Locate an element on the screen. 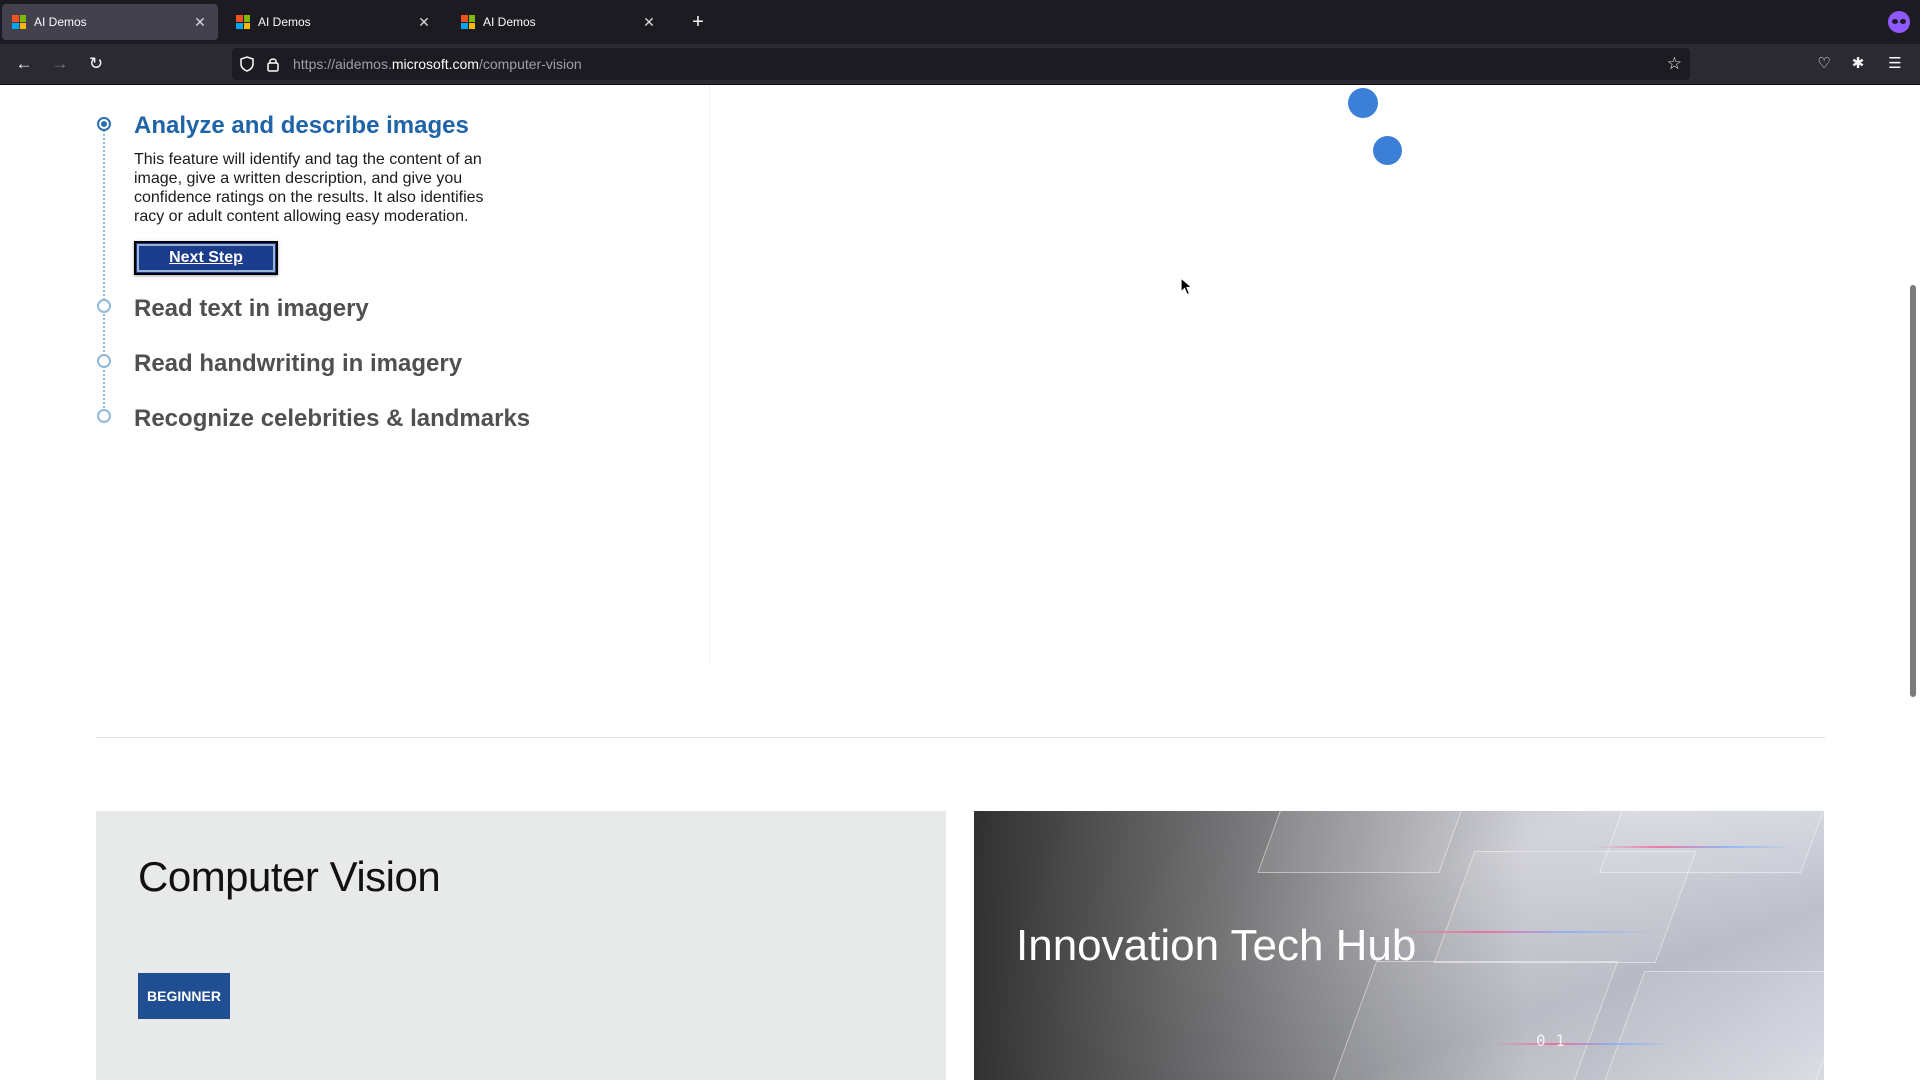  mouse-pointer-icon is located at coordinates (1187, 286).